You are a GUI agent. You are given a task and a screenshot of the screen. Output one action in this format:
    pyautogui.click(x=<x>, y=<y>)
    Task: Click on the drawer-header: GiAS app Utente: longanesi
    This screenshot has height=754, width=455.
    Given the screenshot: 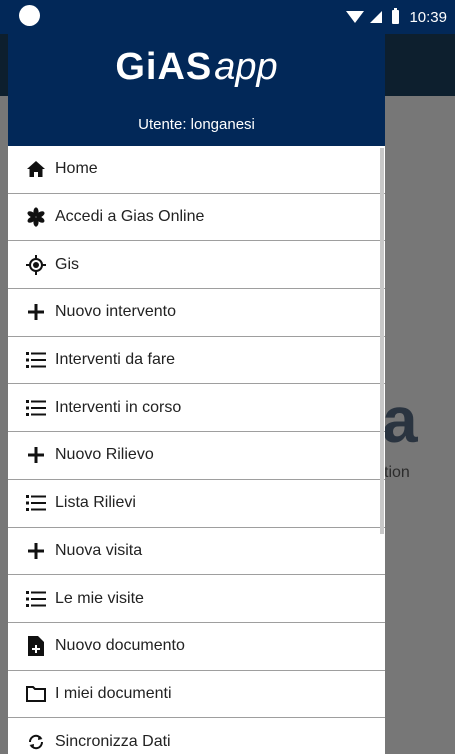 What is the action you would take?
    pyautogui.click(x=196, y=90)
    